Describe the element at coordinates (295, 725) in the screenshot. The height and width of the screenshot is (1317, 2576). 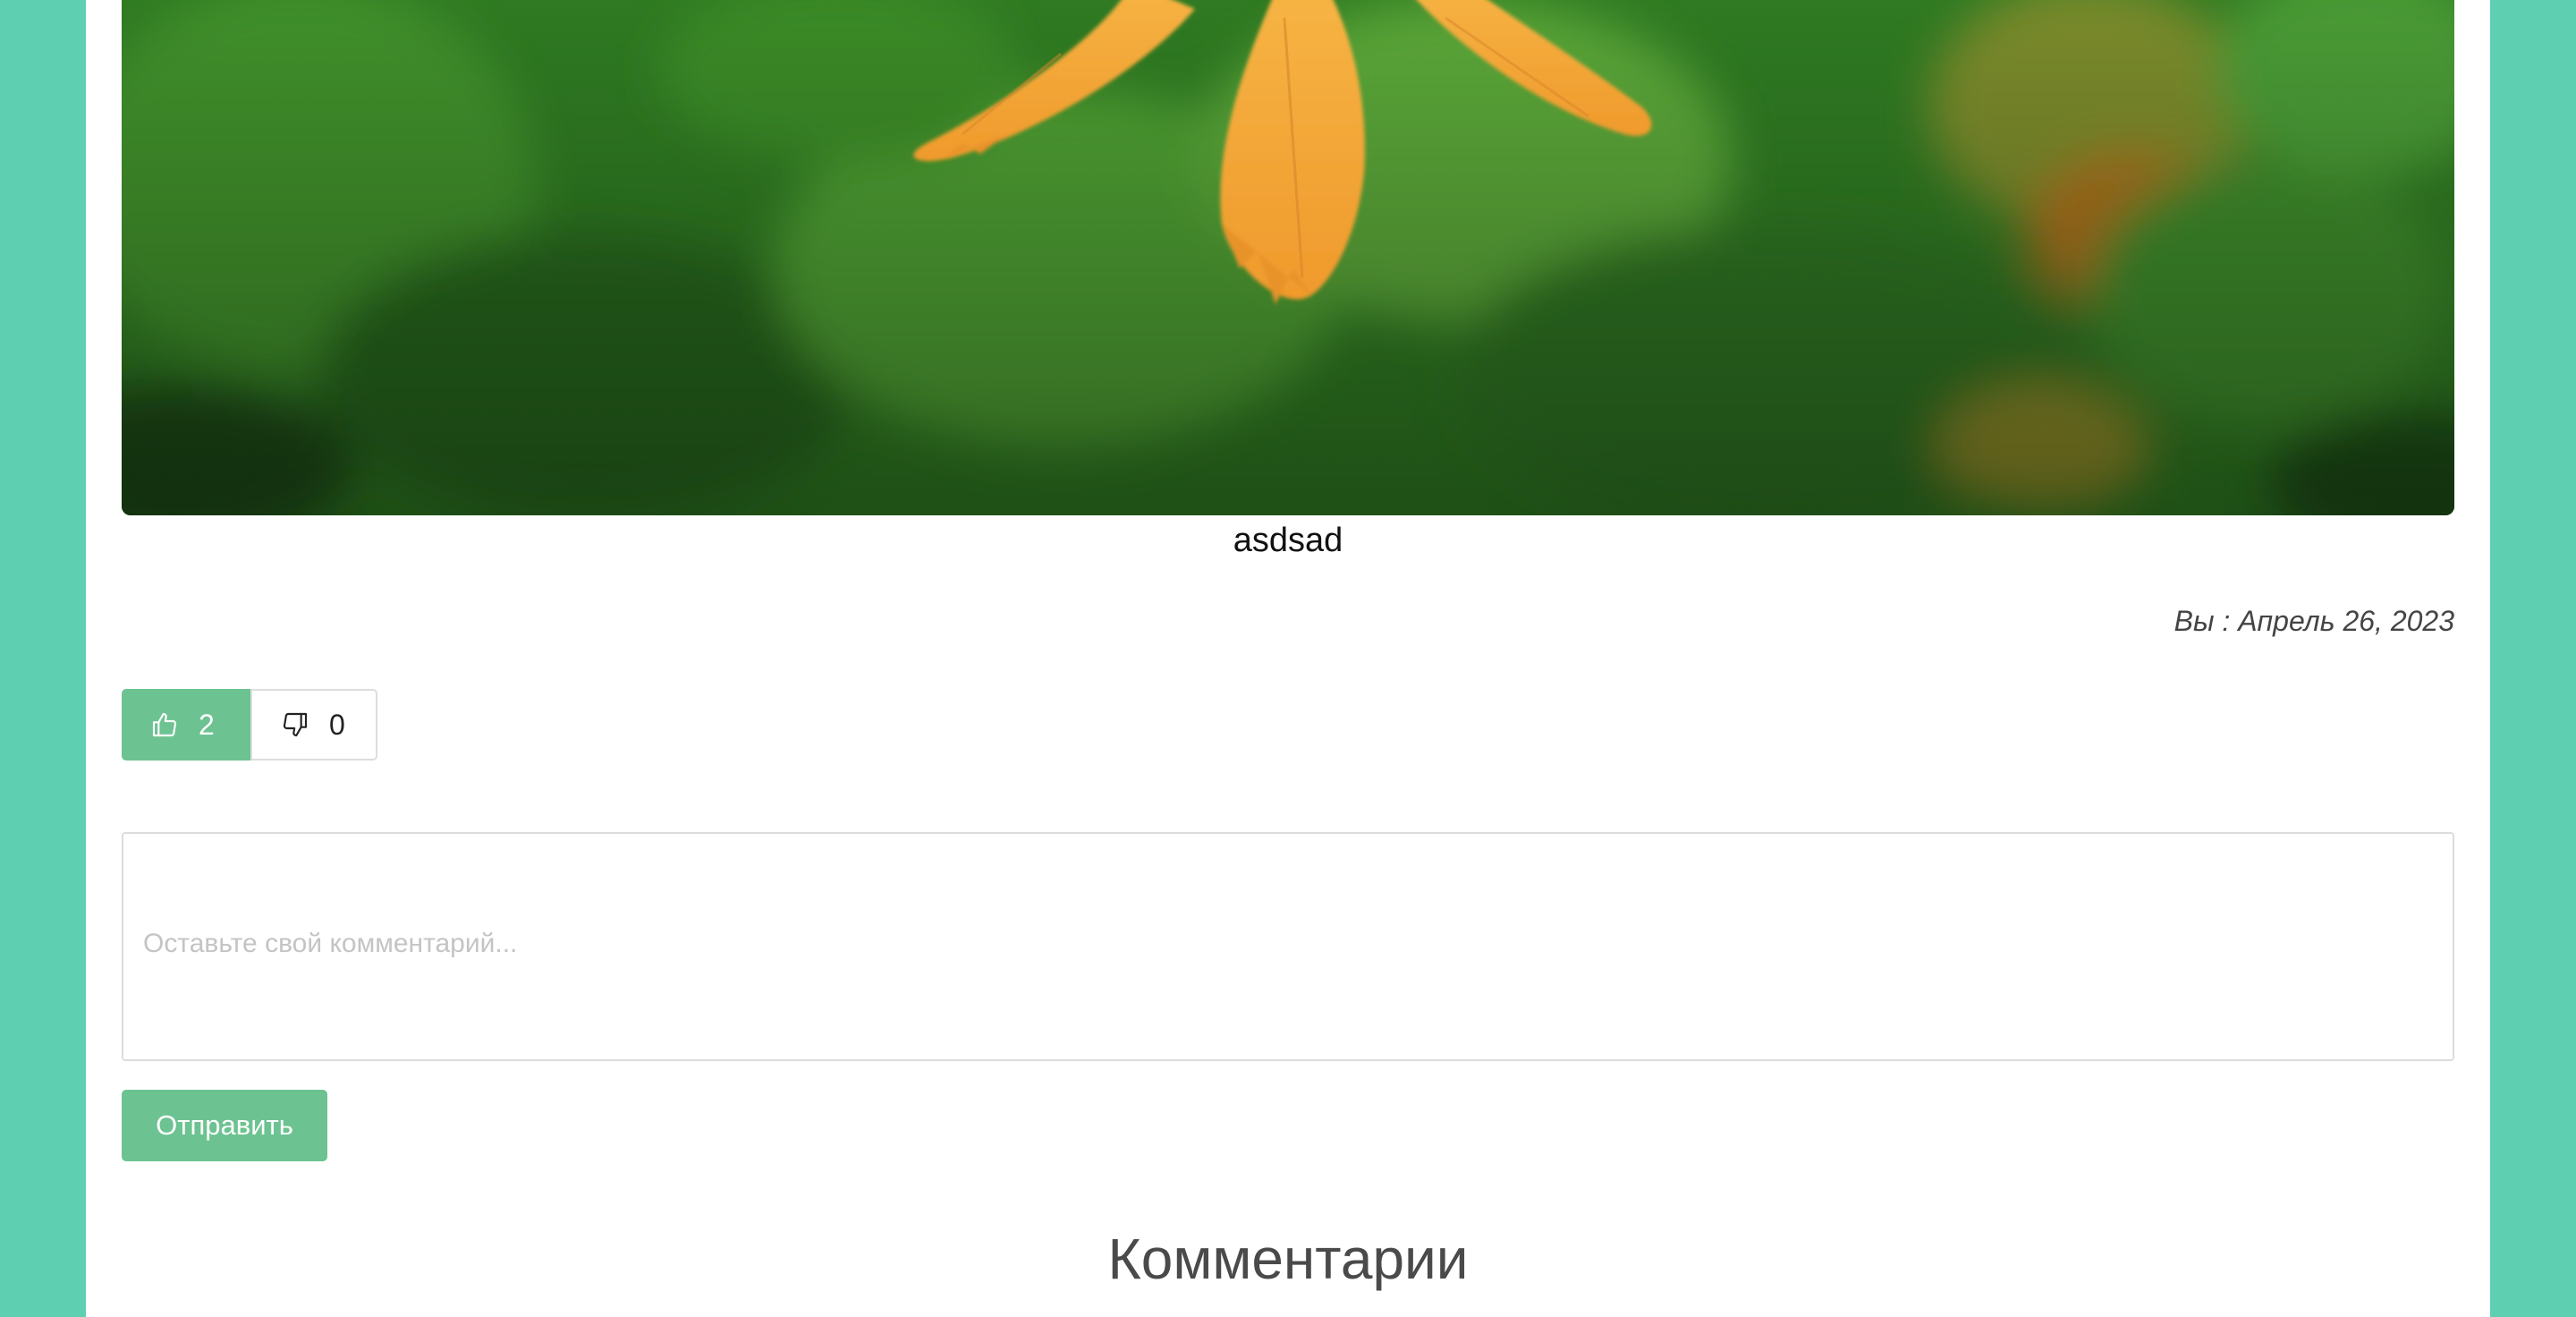
I see `thumbs-down-icon` at that location.